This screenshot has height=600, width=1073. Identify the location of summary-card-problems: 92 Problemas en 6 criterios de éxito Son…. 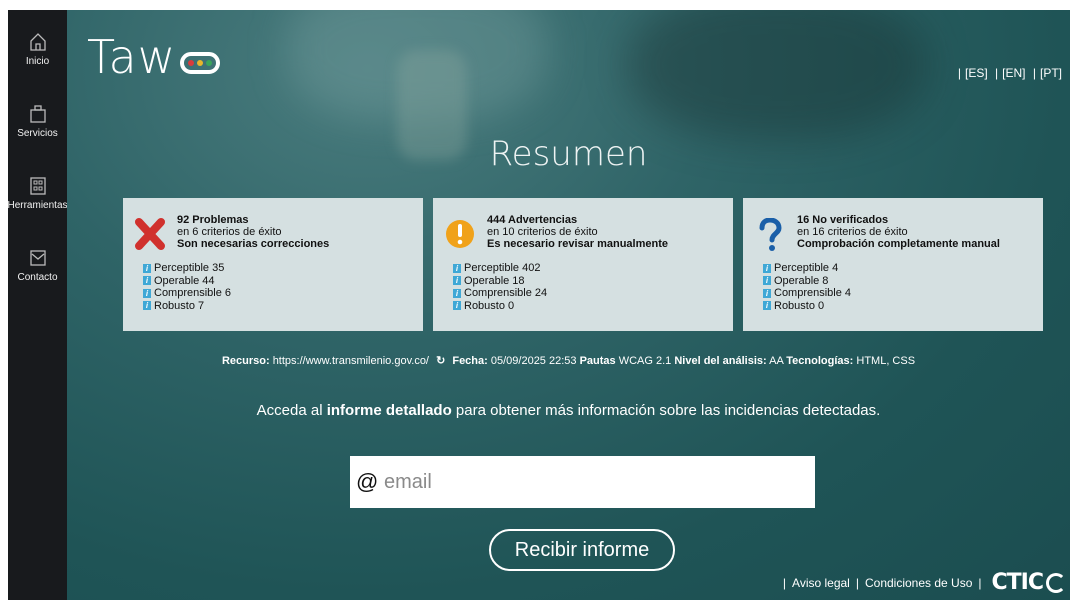
(273, 264).